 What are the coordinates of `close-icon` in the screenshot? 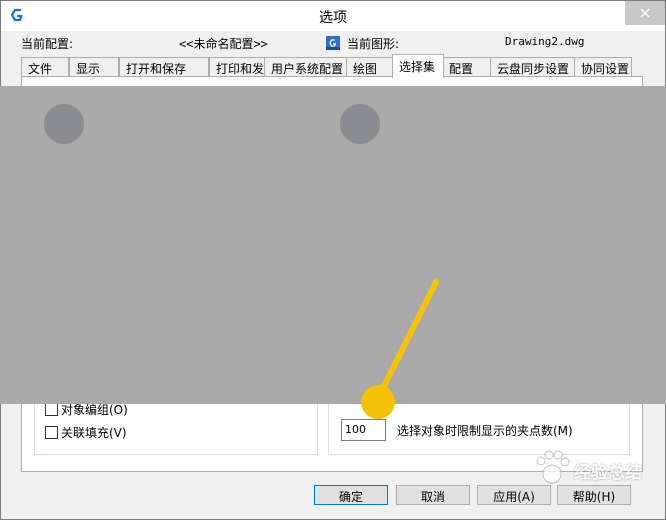 It's located at (645, 13).